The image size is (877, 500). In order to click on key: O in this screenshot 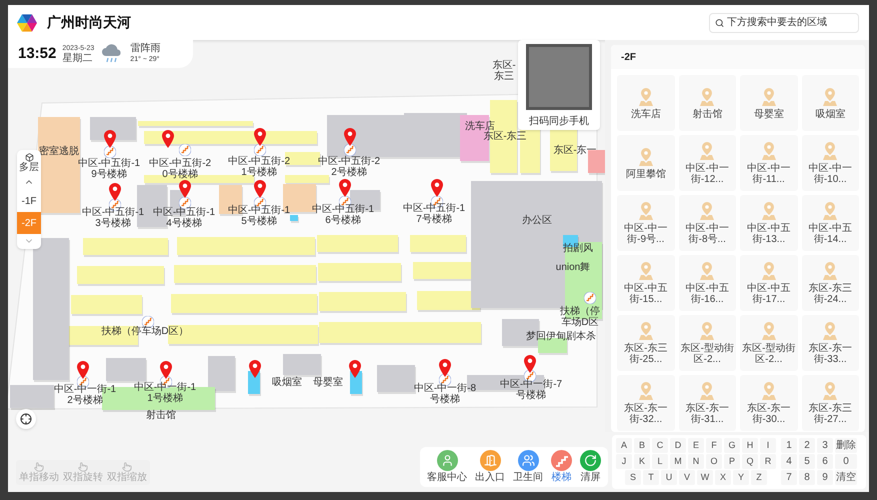, I will do `click(714, 461)`.